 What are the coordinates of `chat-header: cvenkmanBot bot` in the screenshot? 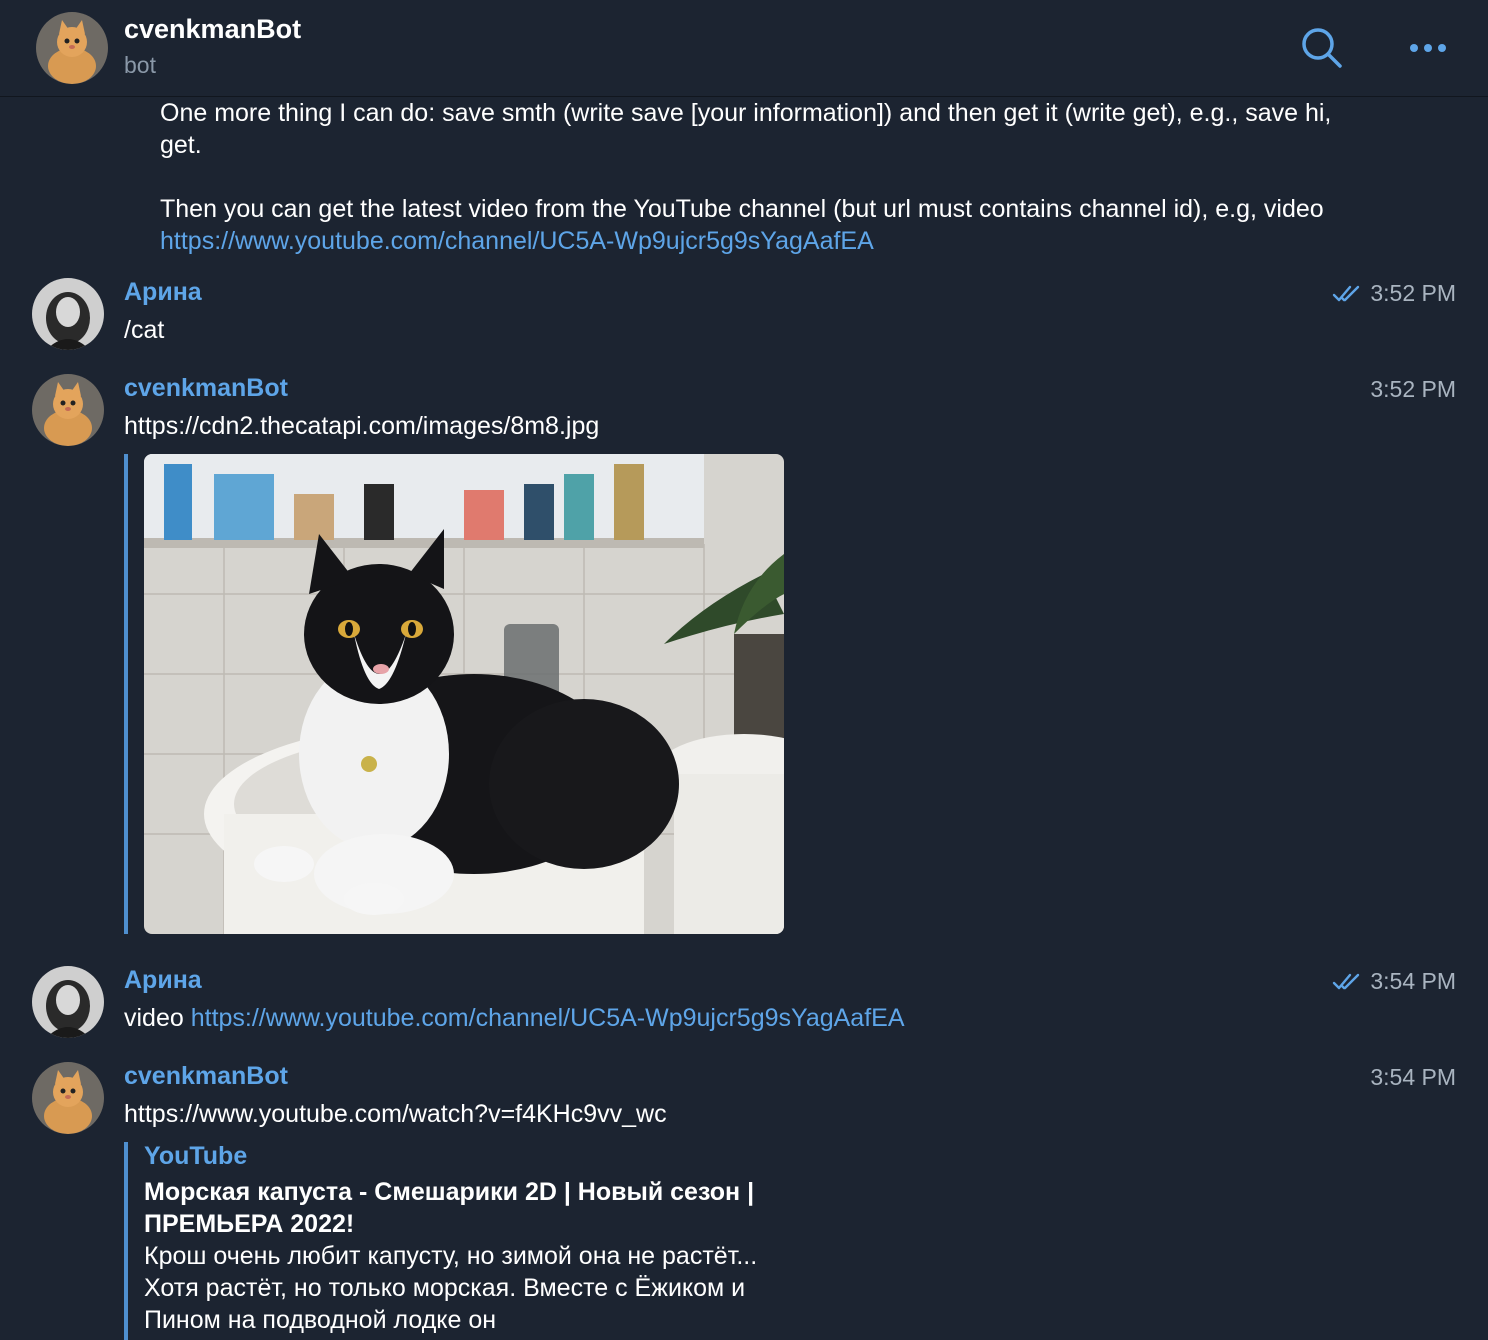 It's located at (744, 48).